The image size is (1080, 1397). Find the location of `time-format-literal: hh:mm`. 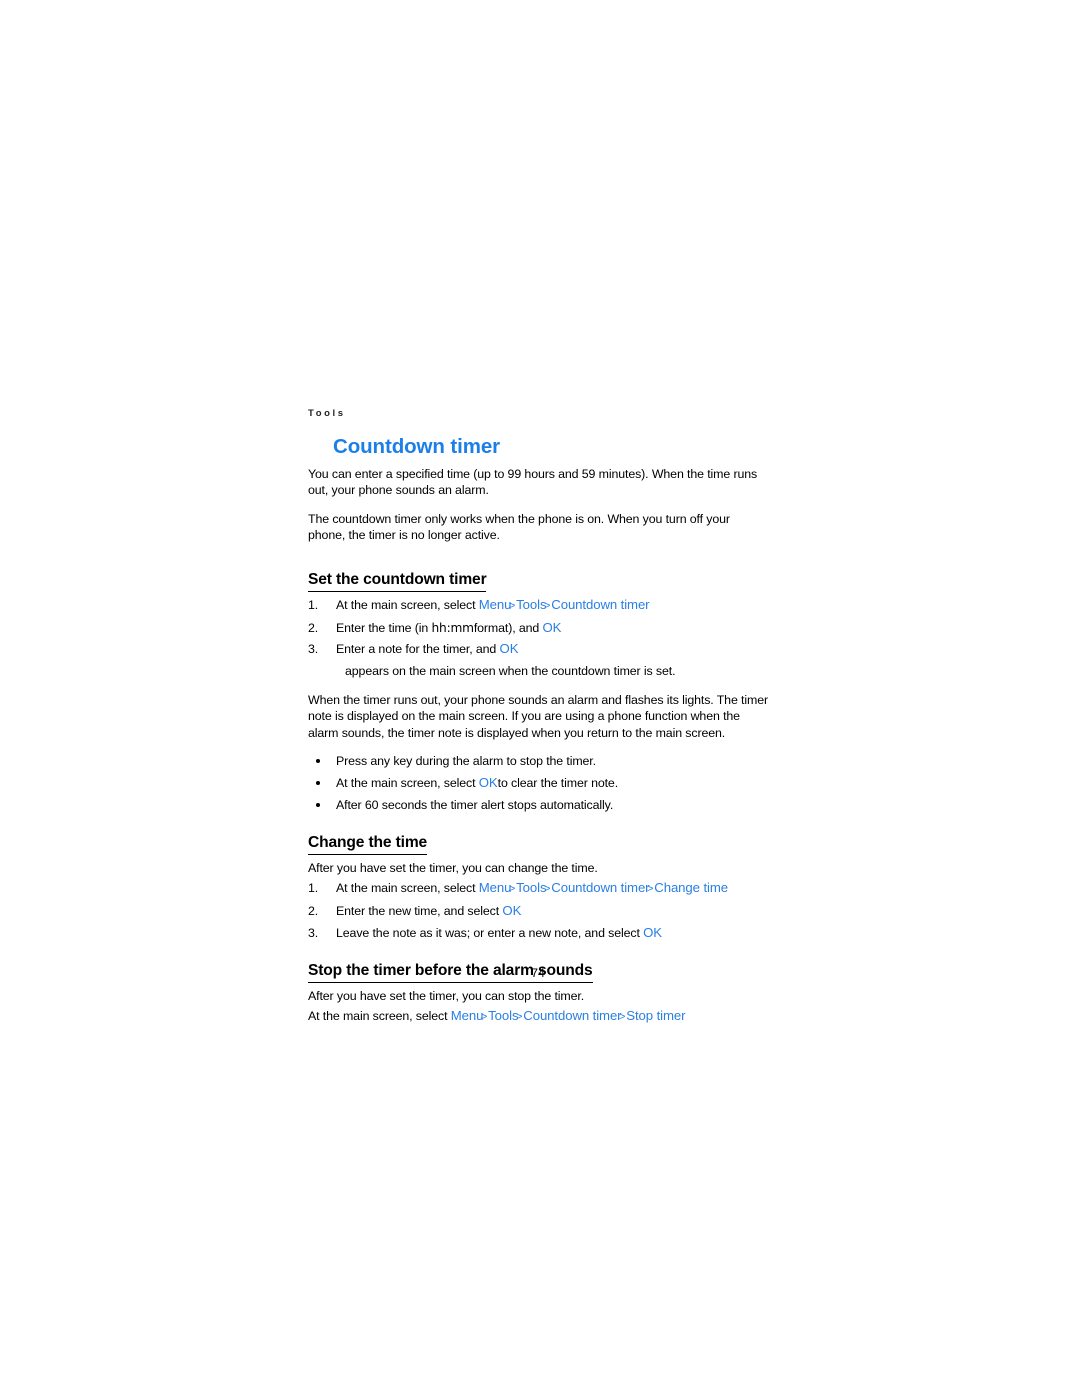

time-format-literal: hh:mm is located at coordinates (453, 627).